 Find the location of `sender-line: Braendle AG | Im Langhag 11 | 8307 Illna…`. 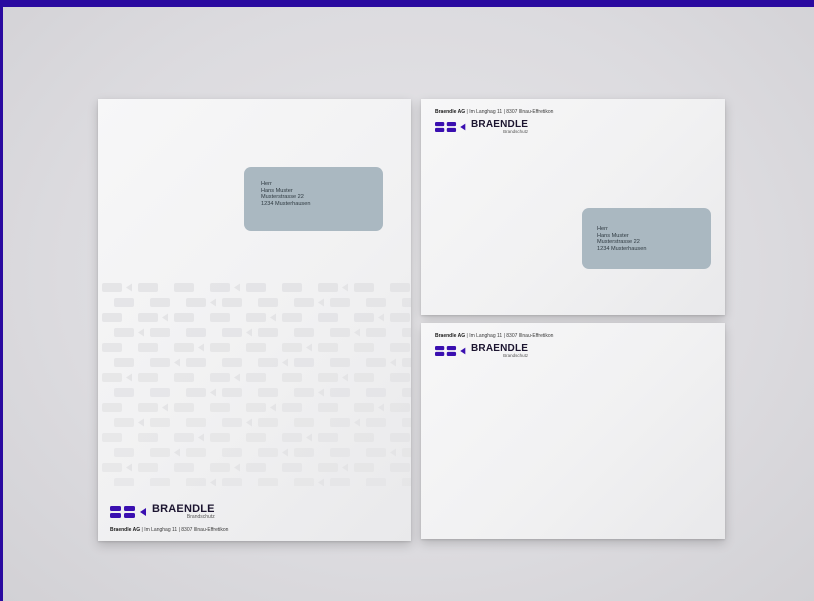

sender-line: Braendle AG | Im Langhag 11 | 8307 Illna… is located at coordinates (494, 336).